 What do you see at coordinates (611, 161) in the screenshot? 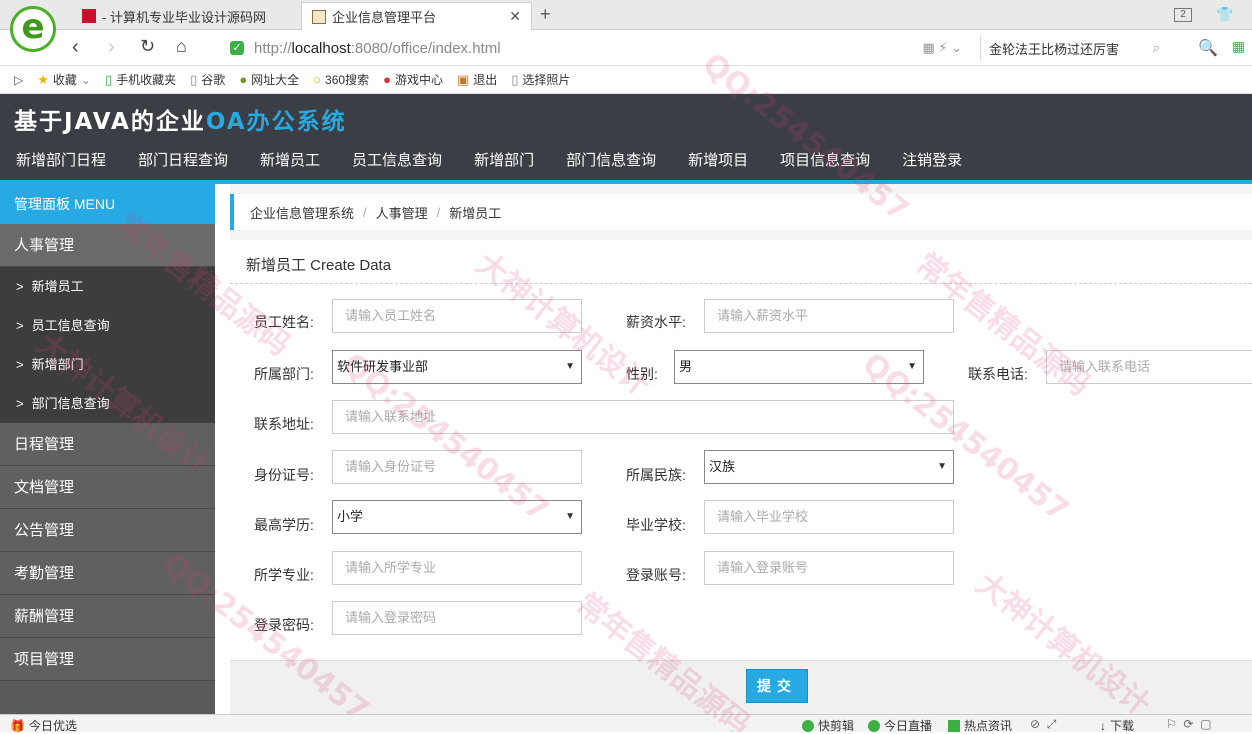
I see `nav-dept-query: 部门信息查询` at bounding box center [611, 161].